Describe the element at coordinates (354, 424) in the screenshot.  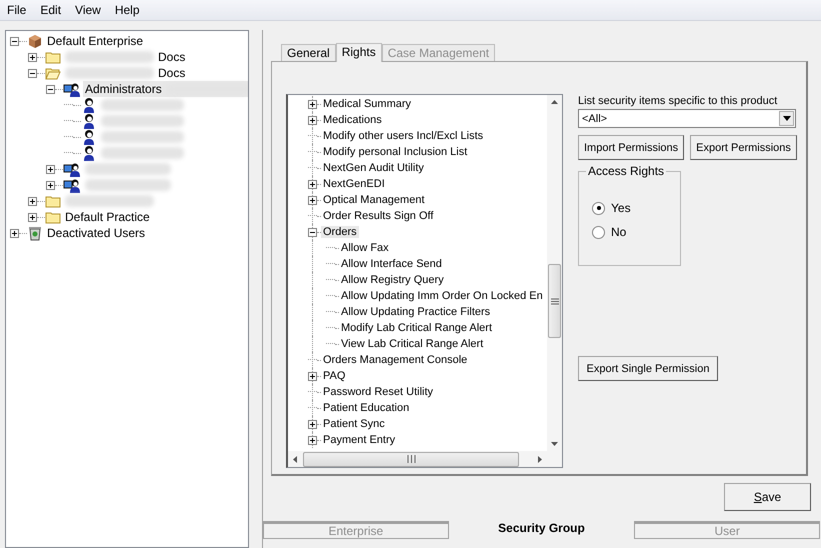
I see `tree-item: Patient Sync` at that location.